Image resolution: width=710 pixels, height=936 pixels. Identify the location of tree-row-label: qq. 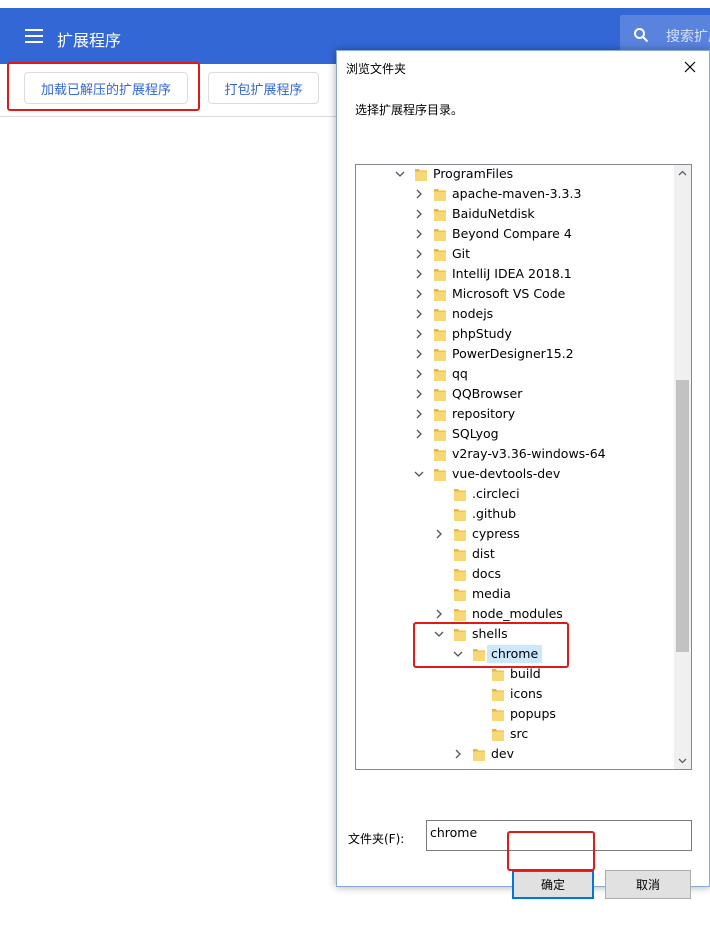
(460, 373).